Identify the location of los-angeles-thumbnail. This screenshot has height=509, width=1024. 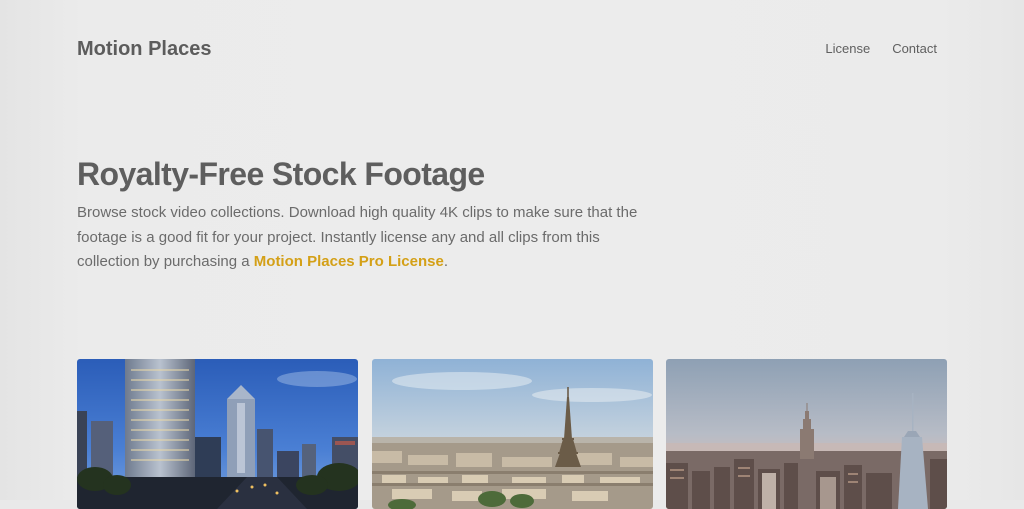
(217, 434).